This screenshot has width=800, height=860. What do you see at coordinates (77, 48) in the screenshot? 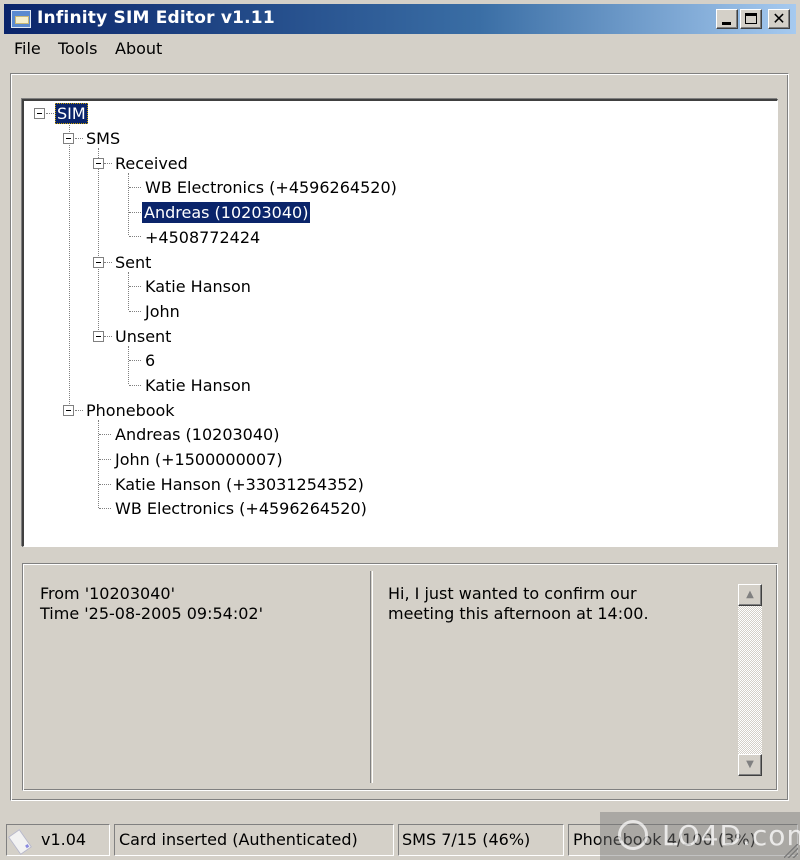
I see `menu-tools: Tools` at bounding box center [77, 48].